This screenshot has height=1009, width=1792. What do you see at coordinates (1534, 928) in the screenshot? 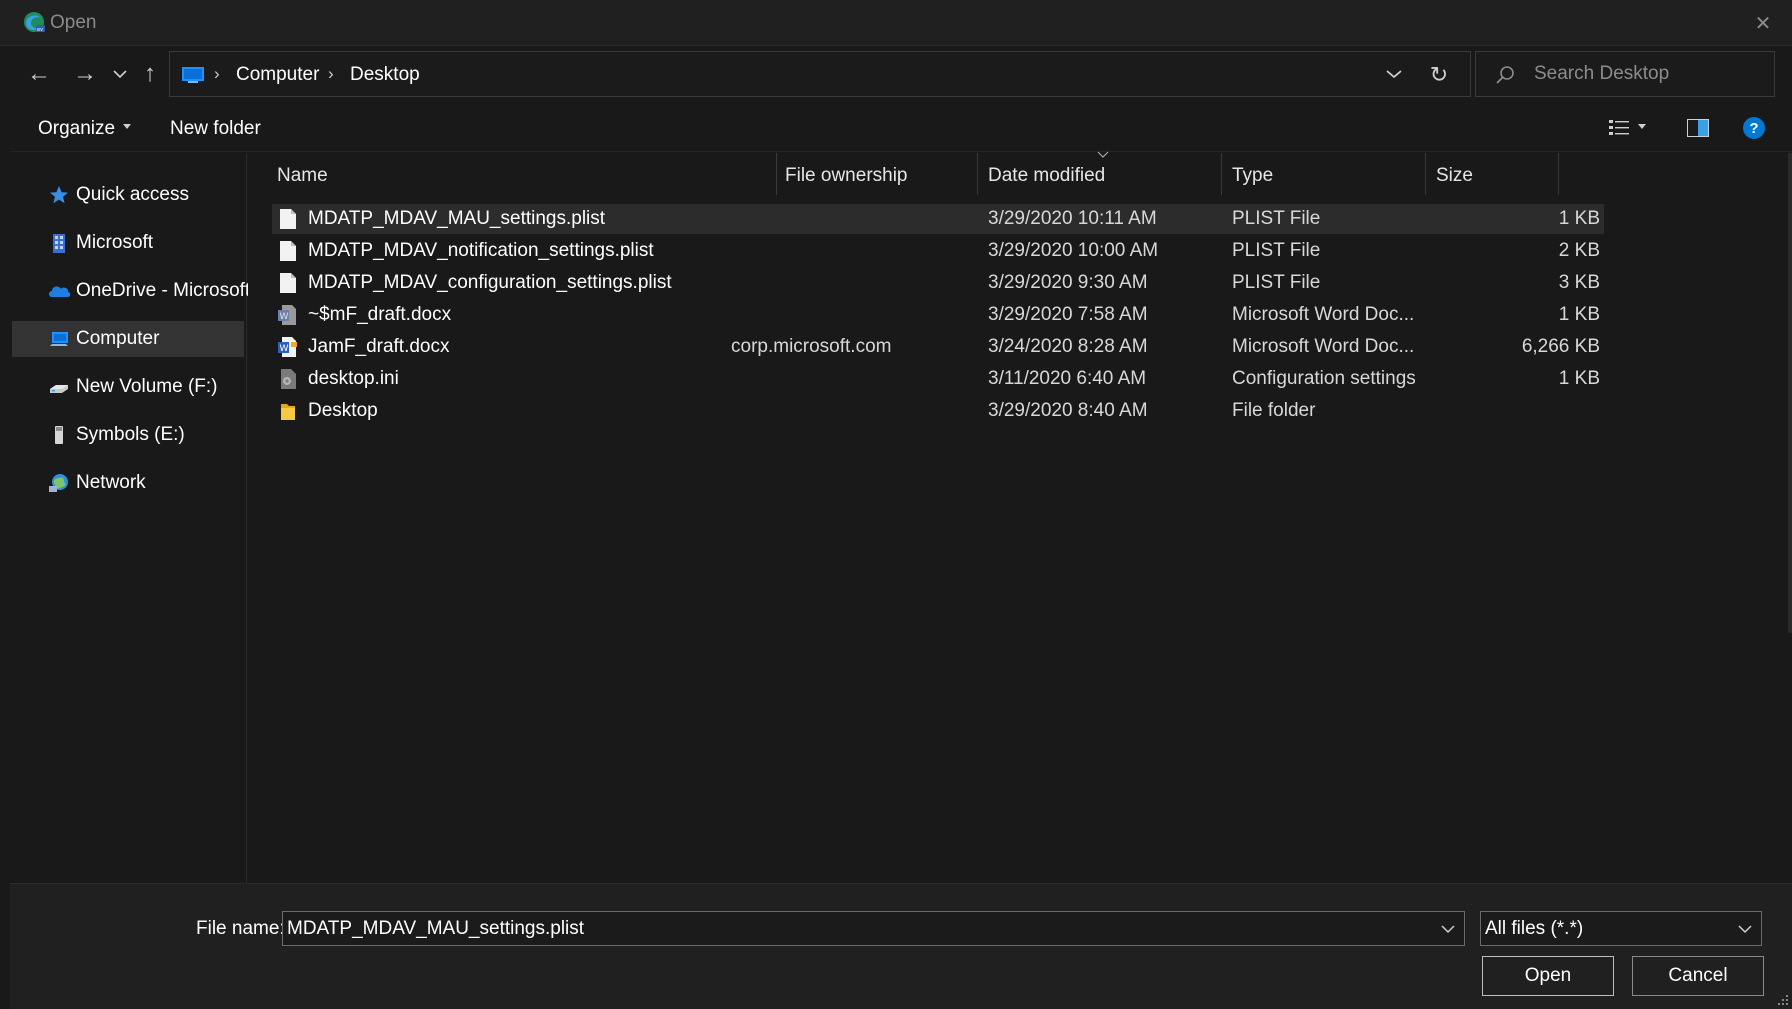
I see `file-type-value: All files (*.*)` at bounding box center [1534, 928].